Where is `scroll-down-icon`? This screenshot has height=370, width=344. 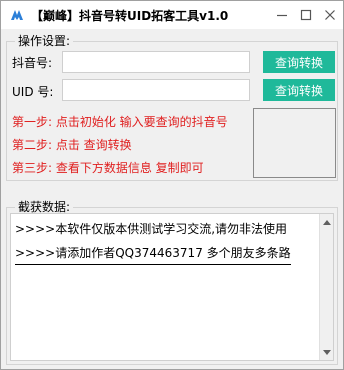
scroll-down-icon is located at coordinates (326, 352).